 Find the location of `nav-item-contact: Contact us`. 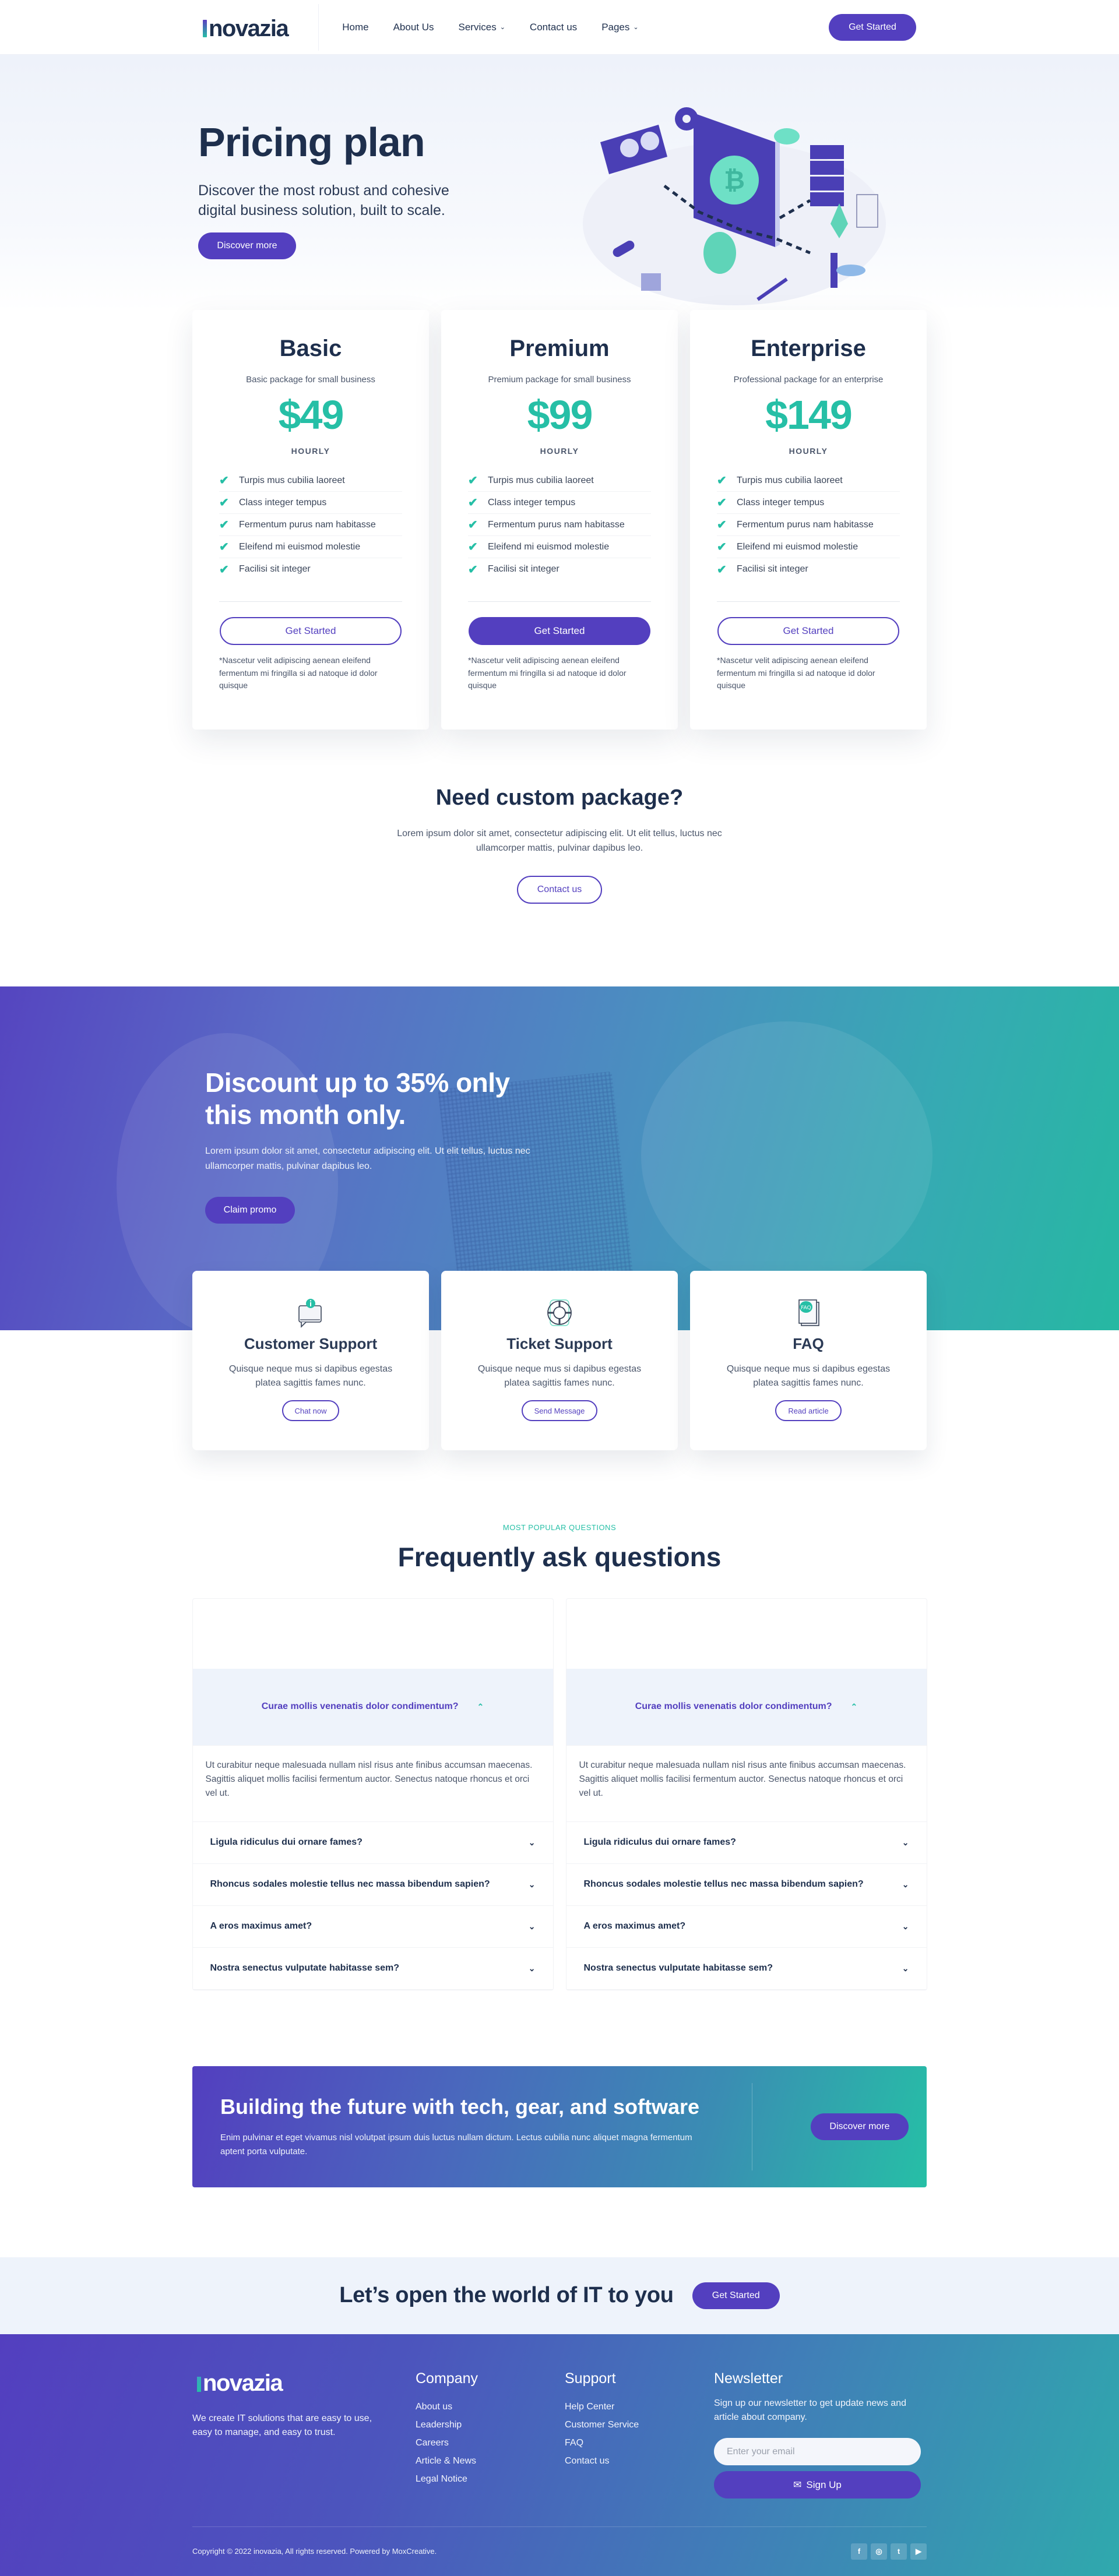

nav-item-contact: Contact us is located at coordinates (553, 27).